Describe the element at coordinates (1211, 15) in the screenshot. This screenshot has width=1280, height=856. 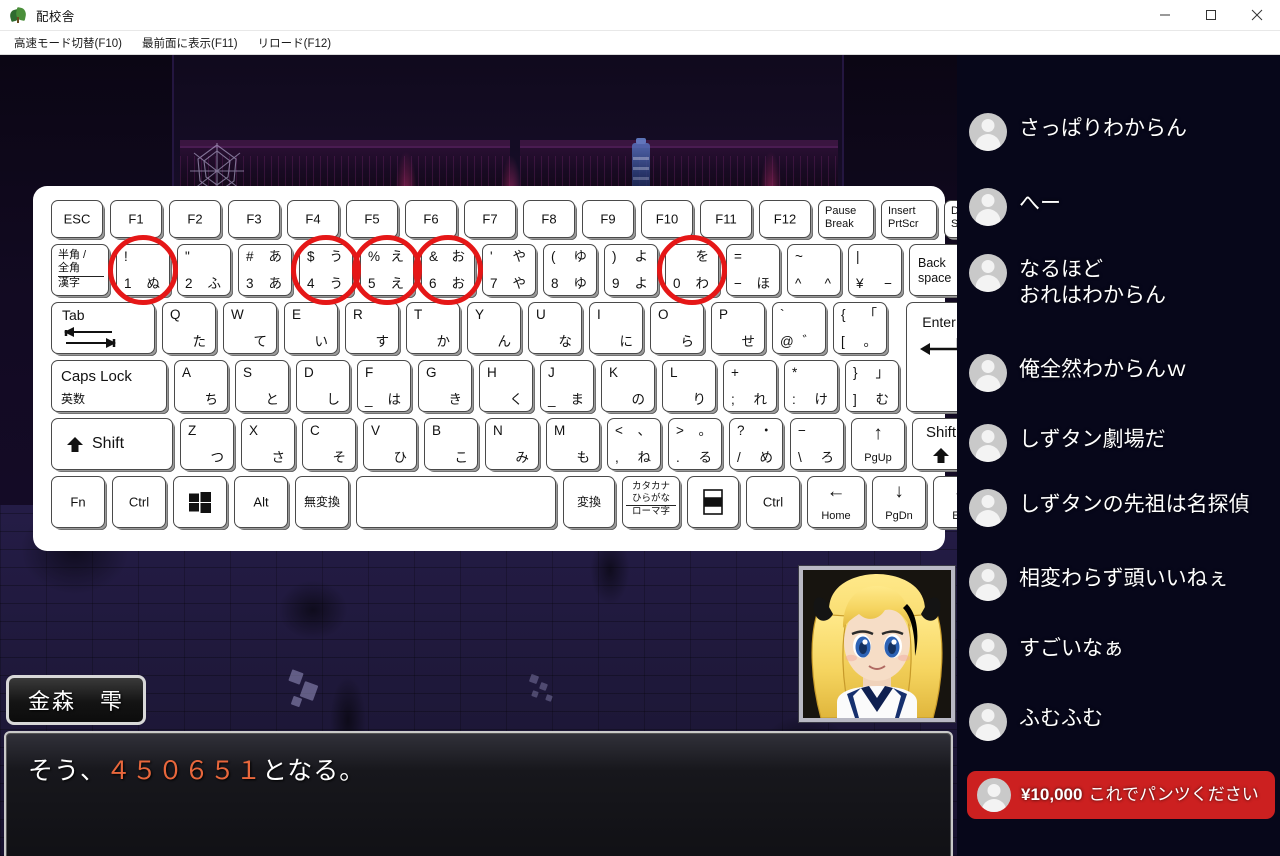
I see `maximize-button` at that location.